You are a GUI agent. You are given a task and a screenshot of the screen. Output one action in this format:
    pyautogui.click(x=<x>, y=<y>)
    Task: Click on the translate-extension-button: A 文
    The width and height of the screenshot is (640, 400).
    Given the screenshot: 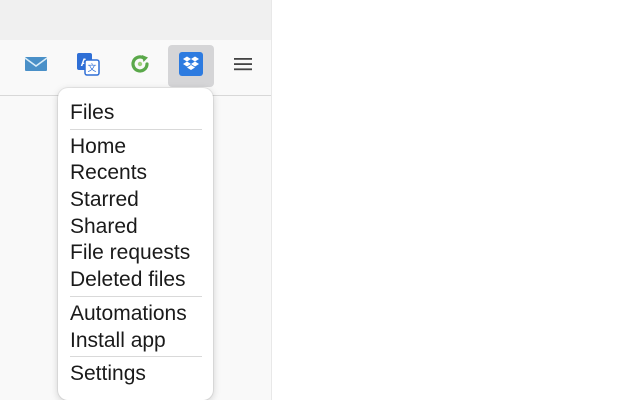 What is the action you would take?
    pyautogui.click(x=88, y=66)
    